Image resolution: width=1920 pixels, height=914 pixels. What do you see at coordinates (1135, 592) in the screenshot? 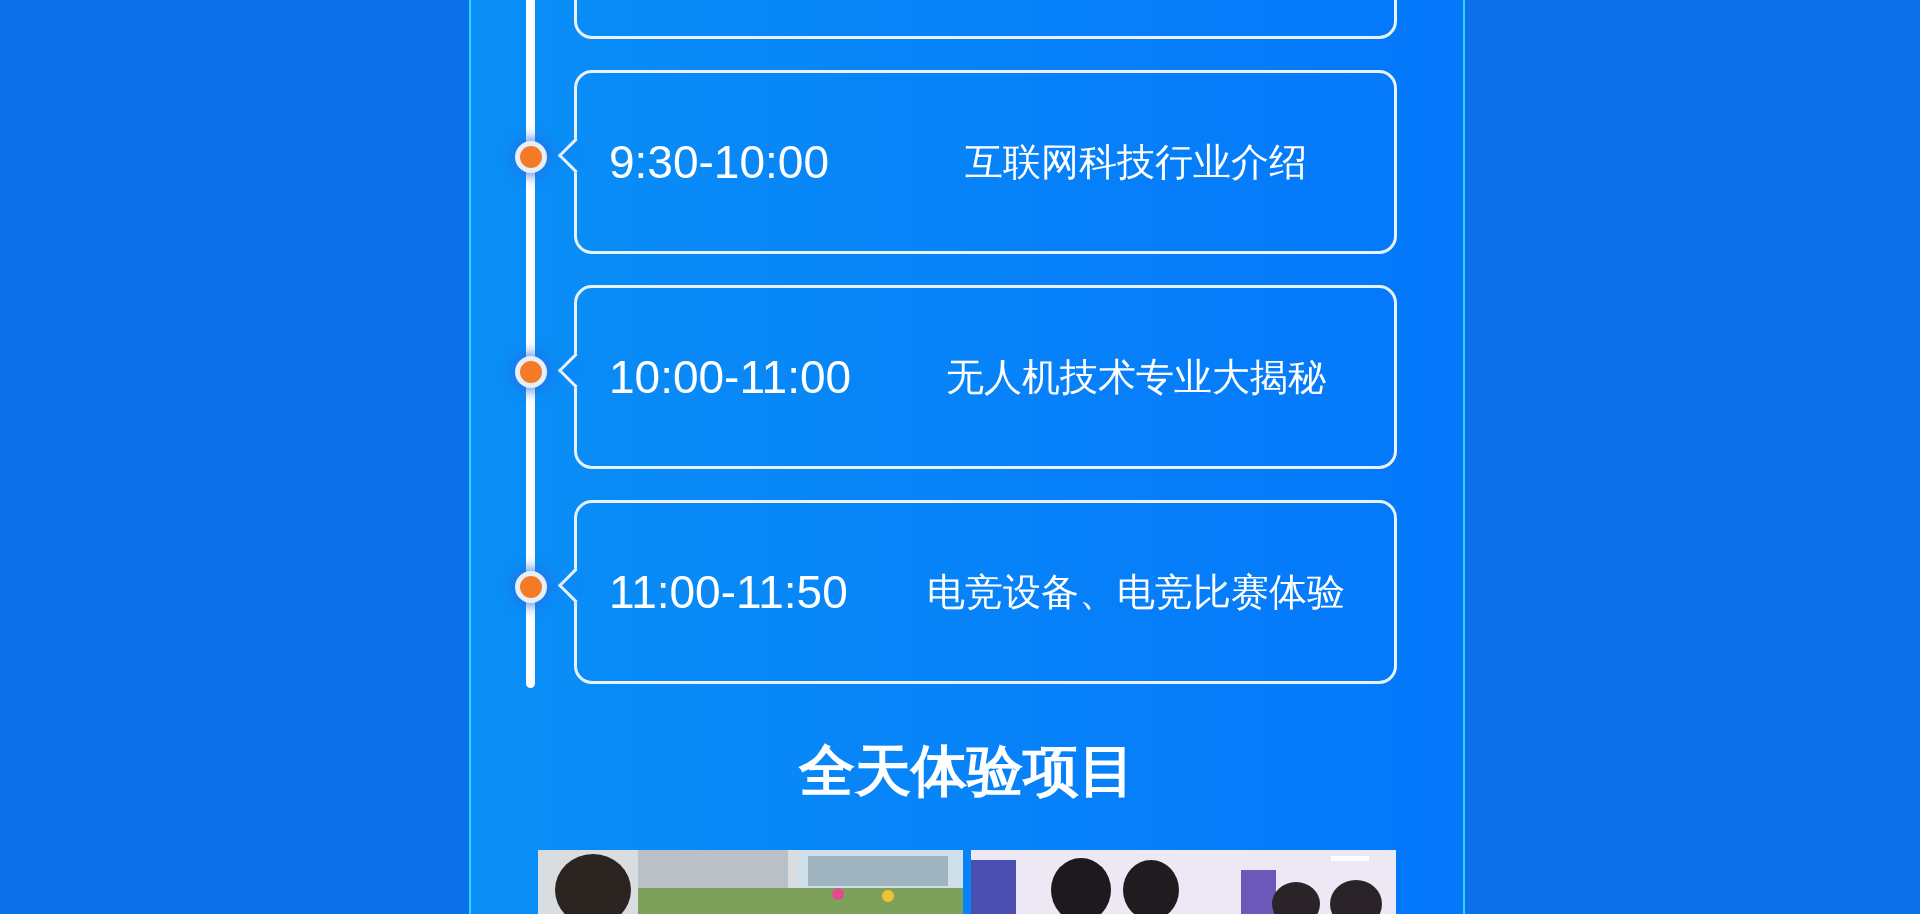
I see `topic-title: 电竞设备、电竞比赛体验` at bounding box center [1135, 592].